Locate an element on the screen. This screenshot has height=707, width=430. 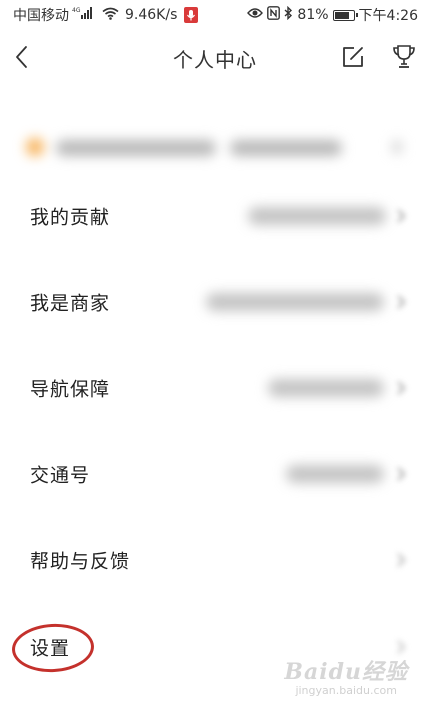
eye-icon is located at coordinates (255, 15).